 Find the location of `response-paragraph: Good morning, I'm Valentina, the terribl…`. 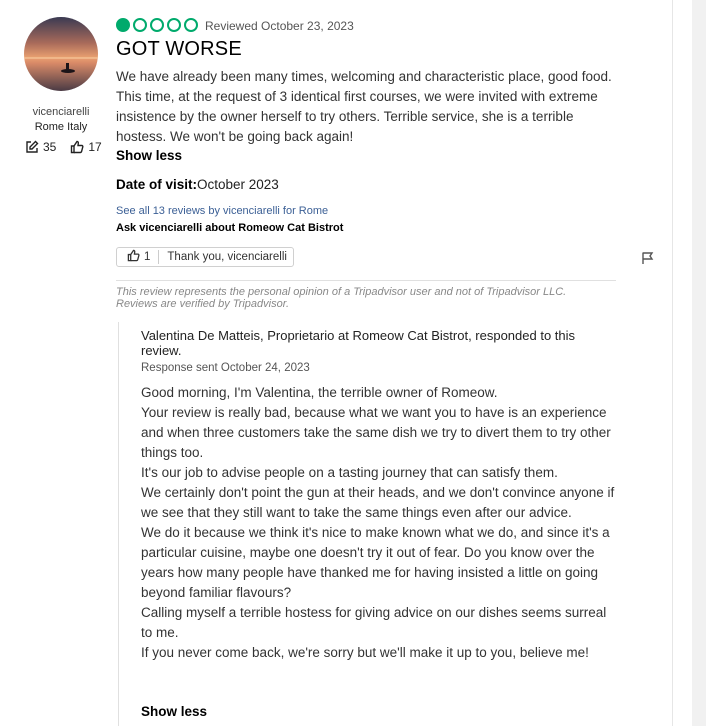

response-paragraph: Good morning, I'm Valentina, the terribl… is located at coordinates (319, 392).